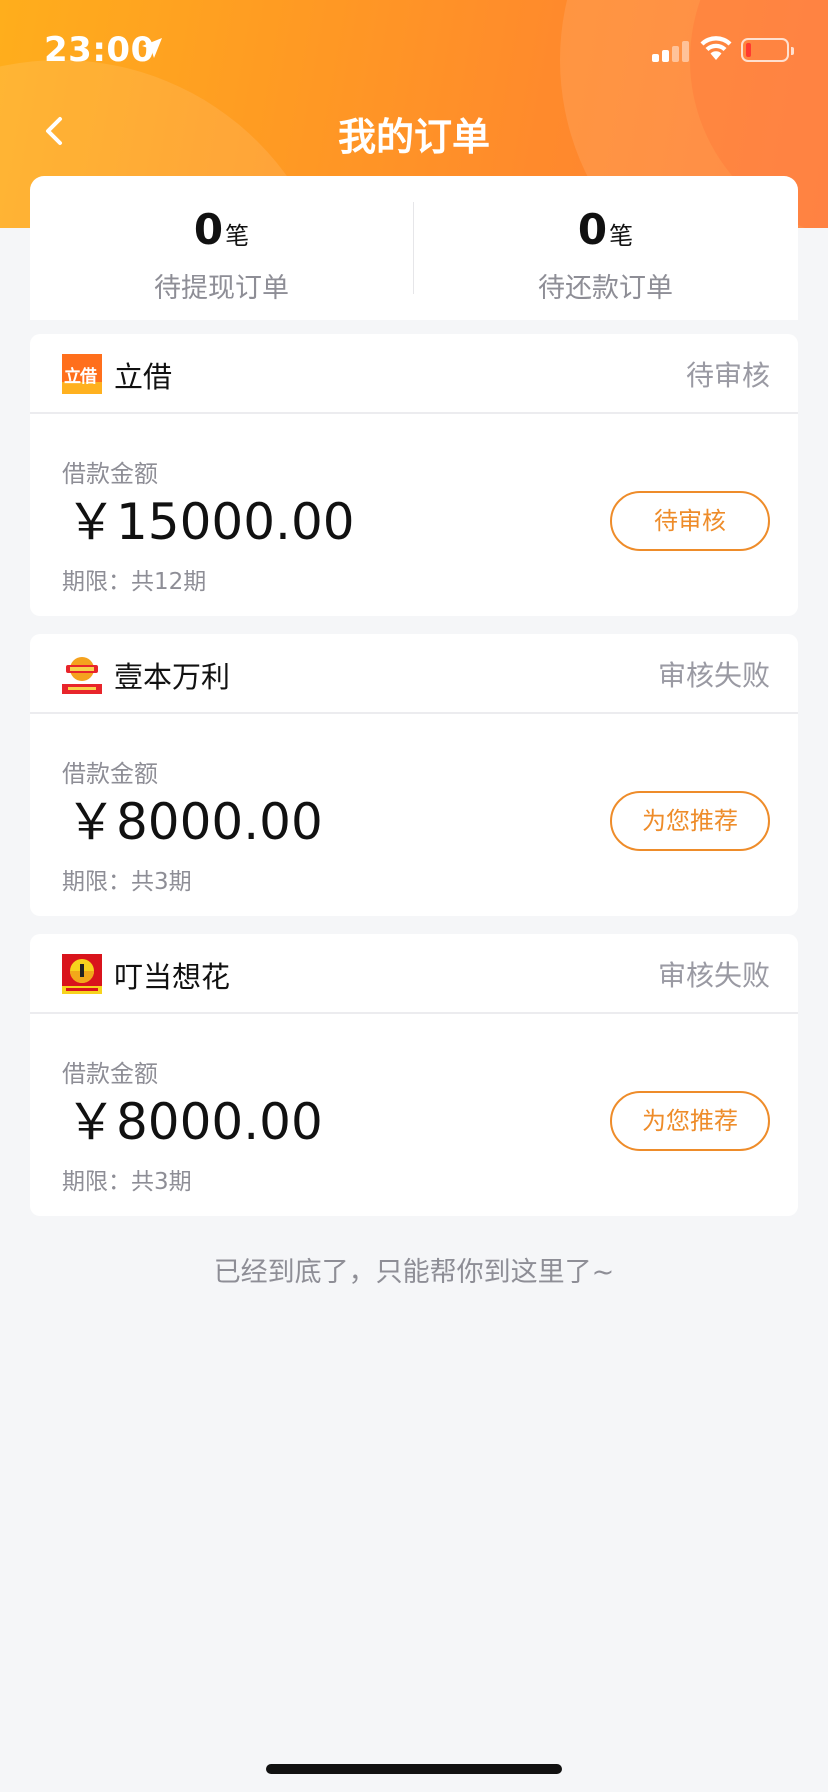 Image resolution: width=828 pixels, height=1792 pixels. Describe the element at coordinates (414, 1769) in the screenshot. I see `home-indicator` at that location.